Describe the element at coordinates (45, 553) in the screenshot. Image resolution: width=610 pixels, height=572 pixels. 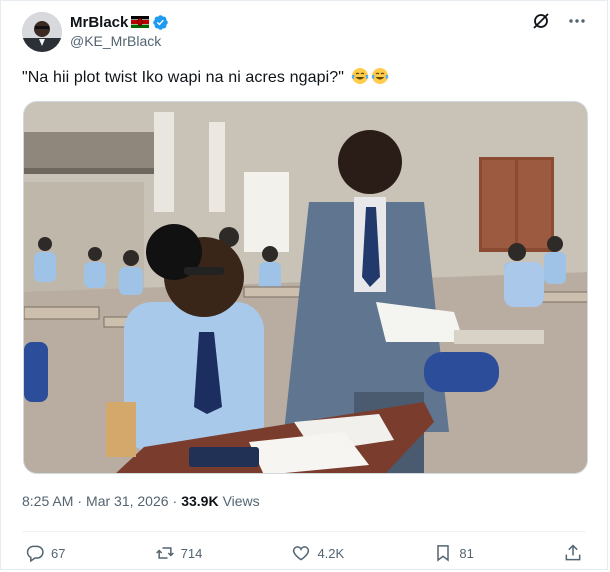
I see `reply-button: 67` at that location.